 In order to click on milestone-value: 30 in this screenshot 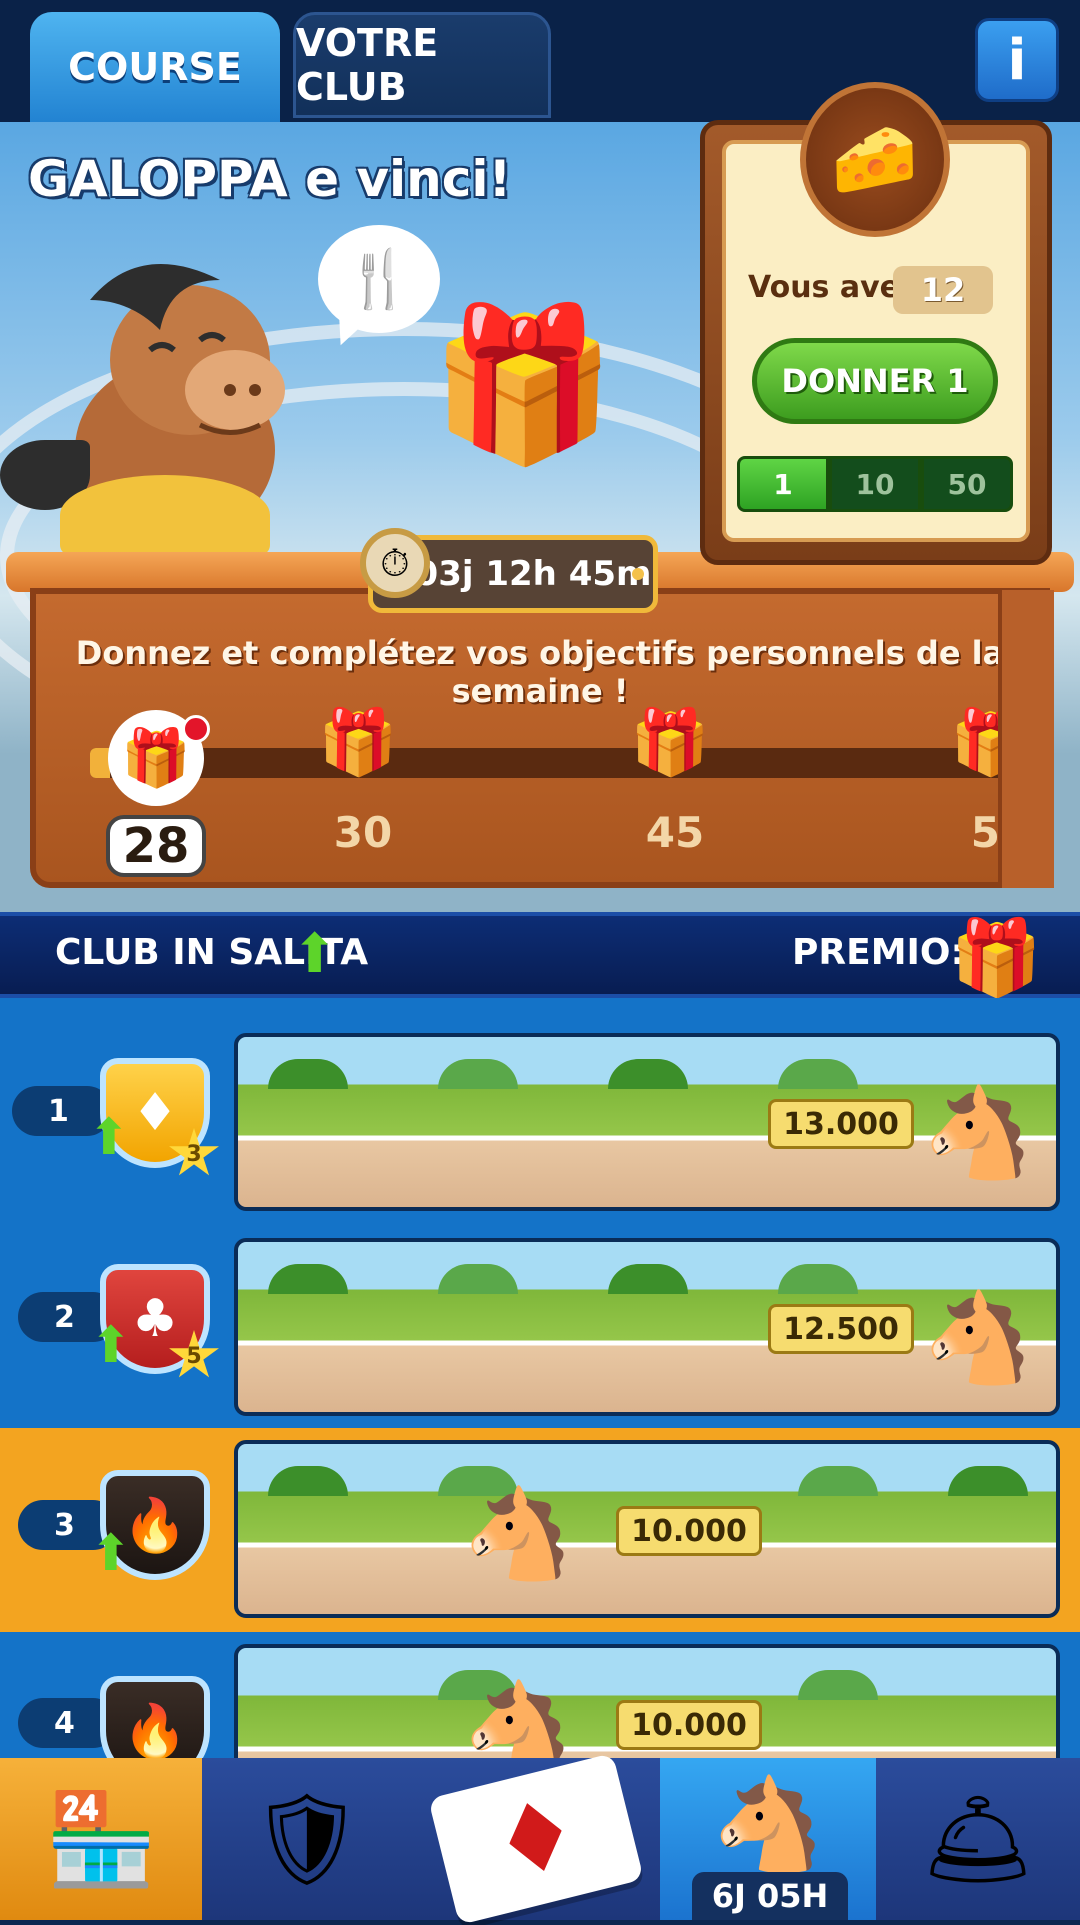, I will do `click(363, 832)`.